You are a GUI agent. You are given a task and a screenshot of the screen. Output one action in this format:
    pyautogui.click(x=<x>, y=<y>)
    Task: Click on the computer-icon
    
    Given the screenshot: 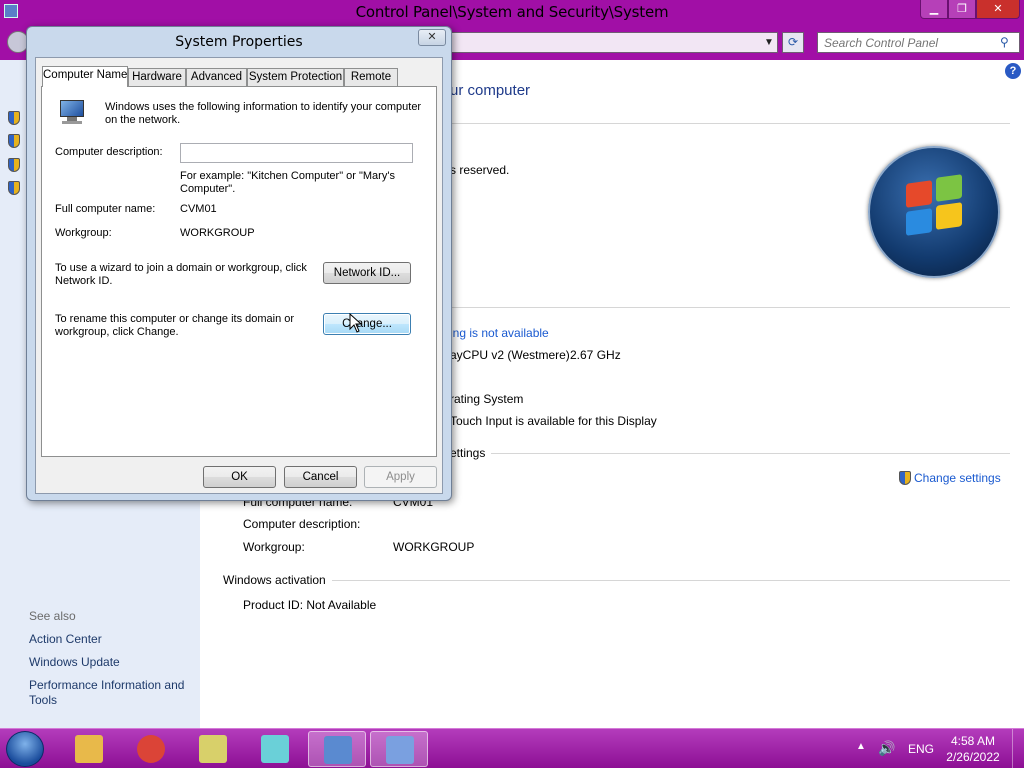 What is the action you would take?
    pyautogui.click(x=73, y=113)
    